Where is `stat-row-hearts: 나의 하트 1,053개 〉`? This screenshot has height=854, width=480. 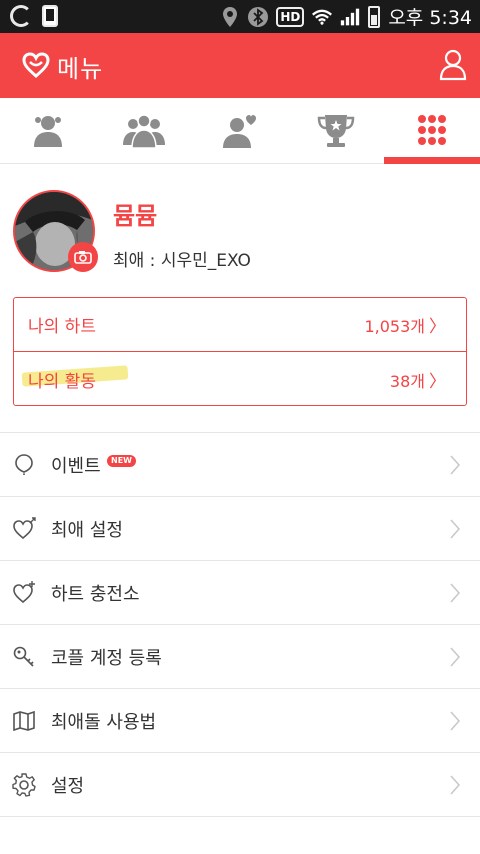 stat-row-hearts: 나의 하트 1,053개 〉 is located at coordinates (240, 325).